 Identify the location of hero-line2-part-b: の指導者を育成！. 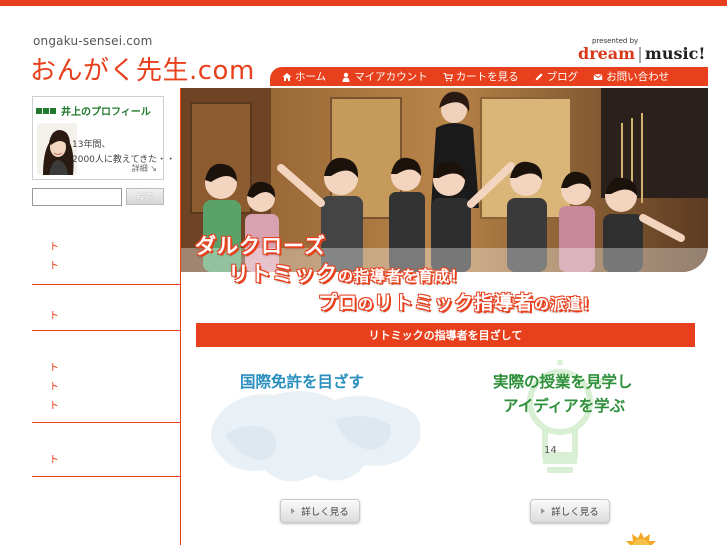
(402, 276).